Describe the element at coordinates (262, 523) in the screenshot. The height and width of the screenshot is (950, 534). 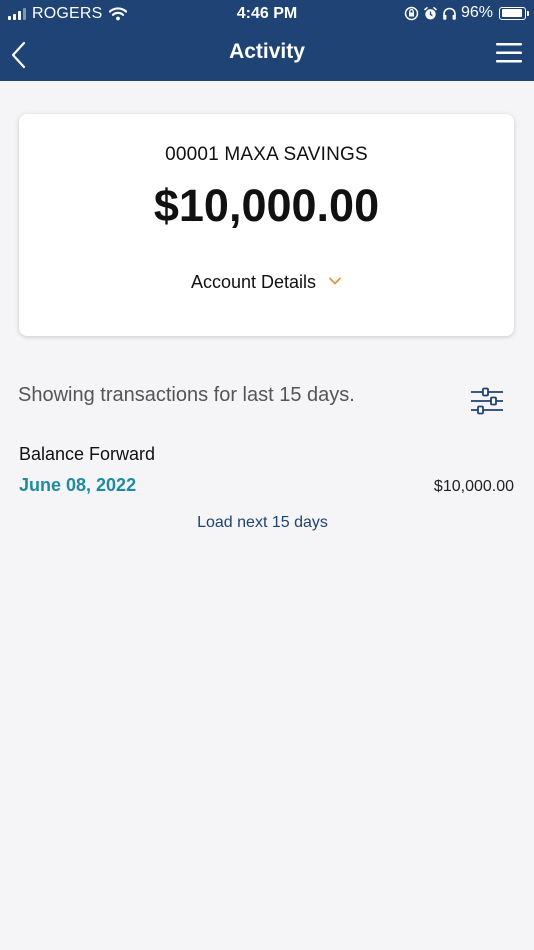
I see `load-next-button: Load next 15 days` at that location.